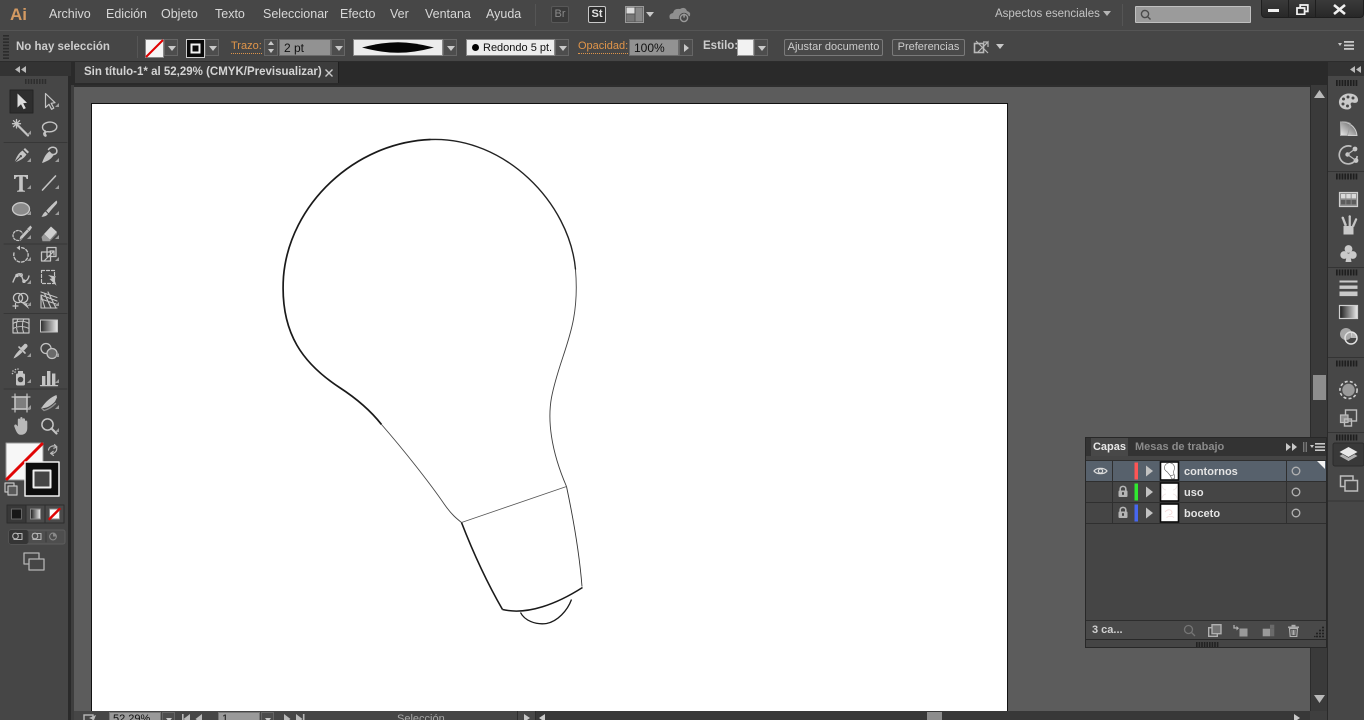 The image size is (1364, 720). Describe the element at coordinates (1194, 493) in the screenshot. I see `svg-text: uso` at that location.